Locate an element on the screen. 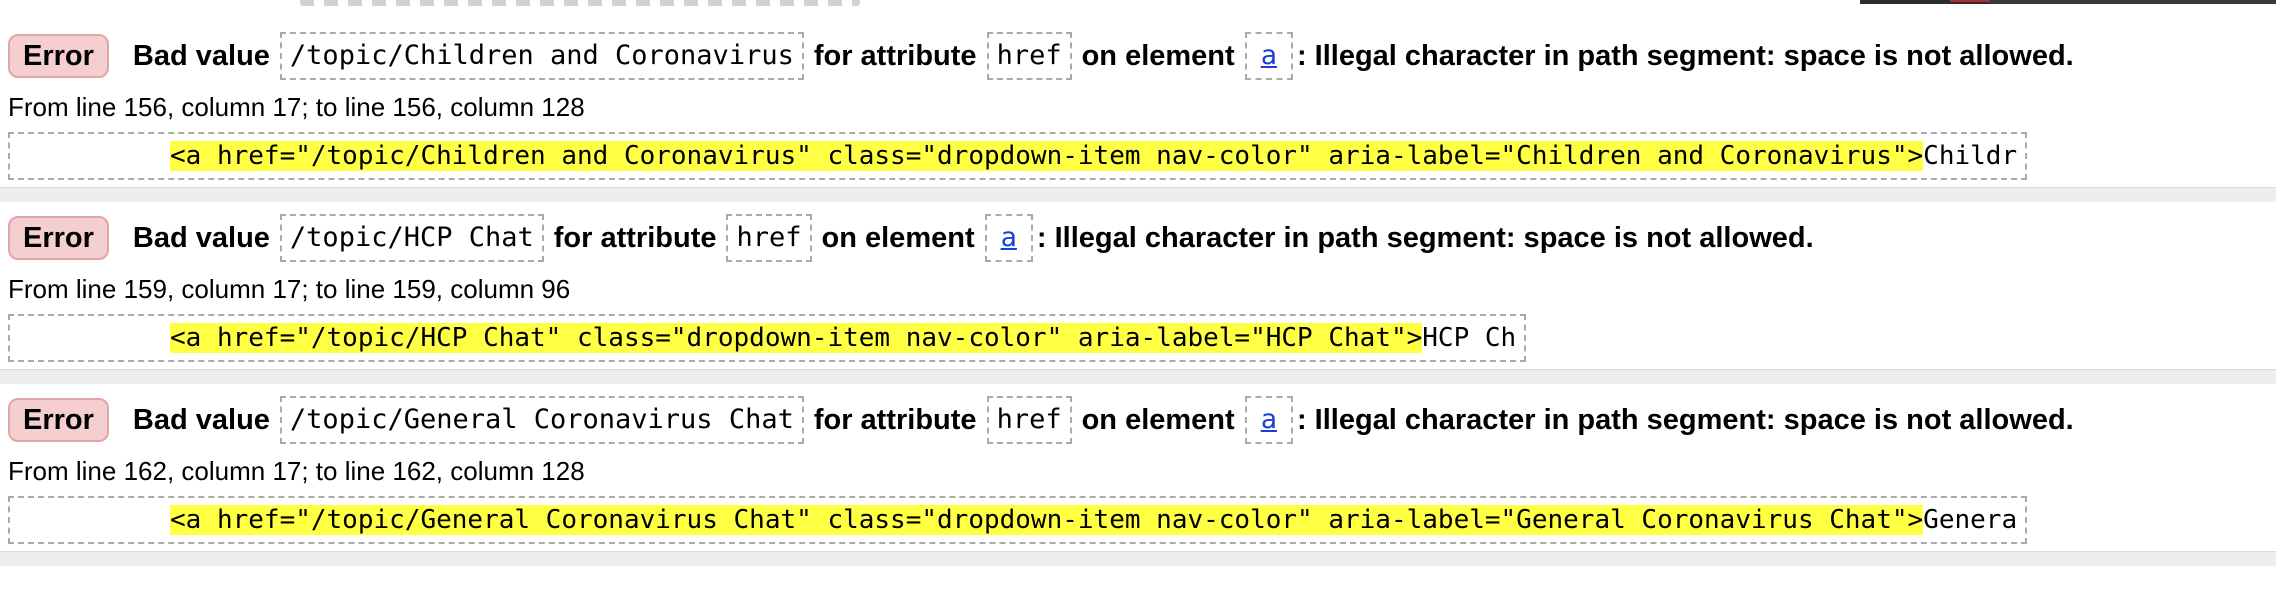  bad-value-code: /topic/General Coronavirus Chat is located at coordinates (541, 420).